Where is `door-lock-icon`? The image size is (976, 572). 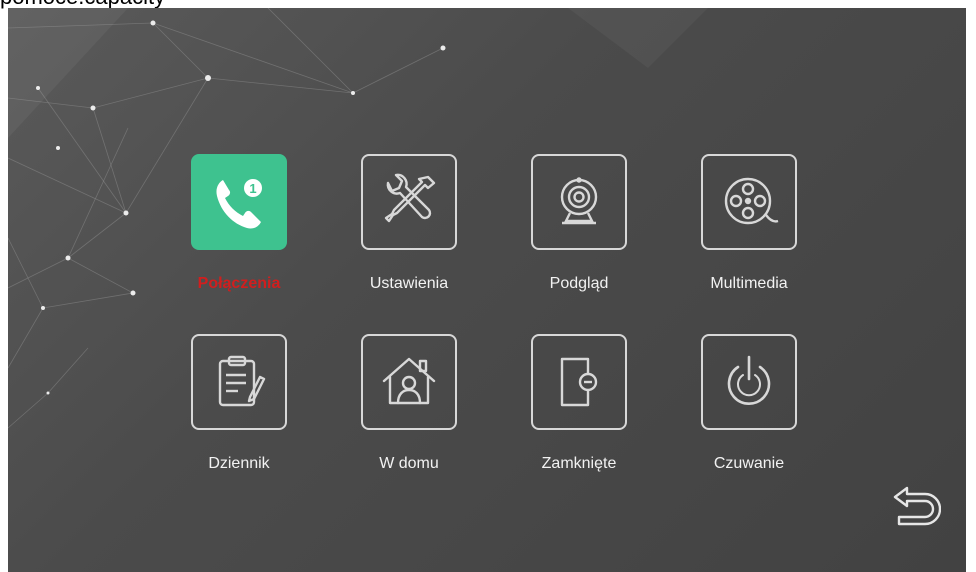
door-lock-icon is located at coordinates (579, 382).